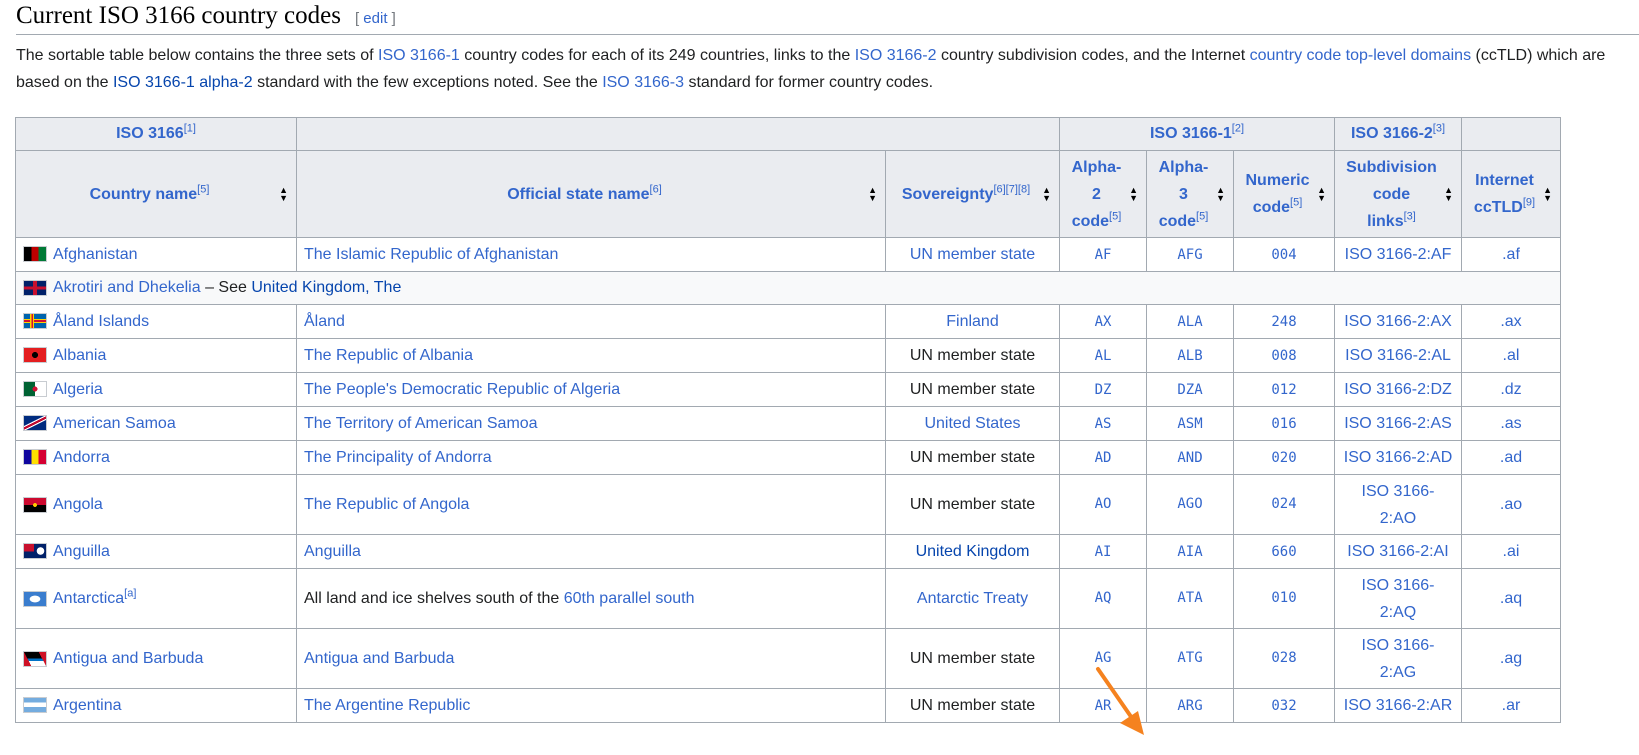 This screenshot has height=755, width=1639. I want to click on alpha2-cell: AQ, so click(1103, 598).